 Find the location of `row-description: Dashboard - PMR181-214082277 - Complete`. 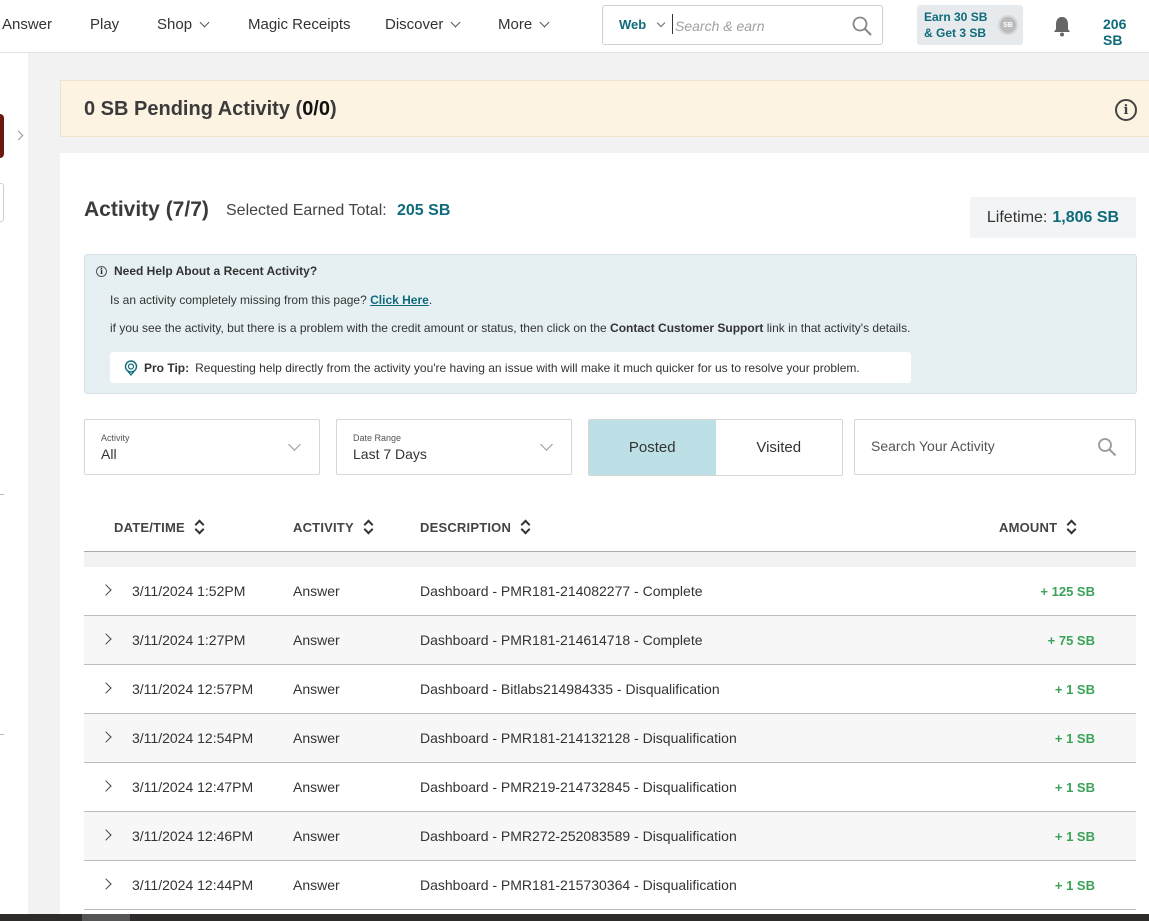

row-description: Dashboard - PMR181-214082277 - Complete is located at coordinates (561, 591).